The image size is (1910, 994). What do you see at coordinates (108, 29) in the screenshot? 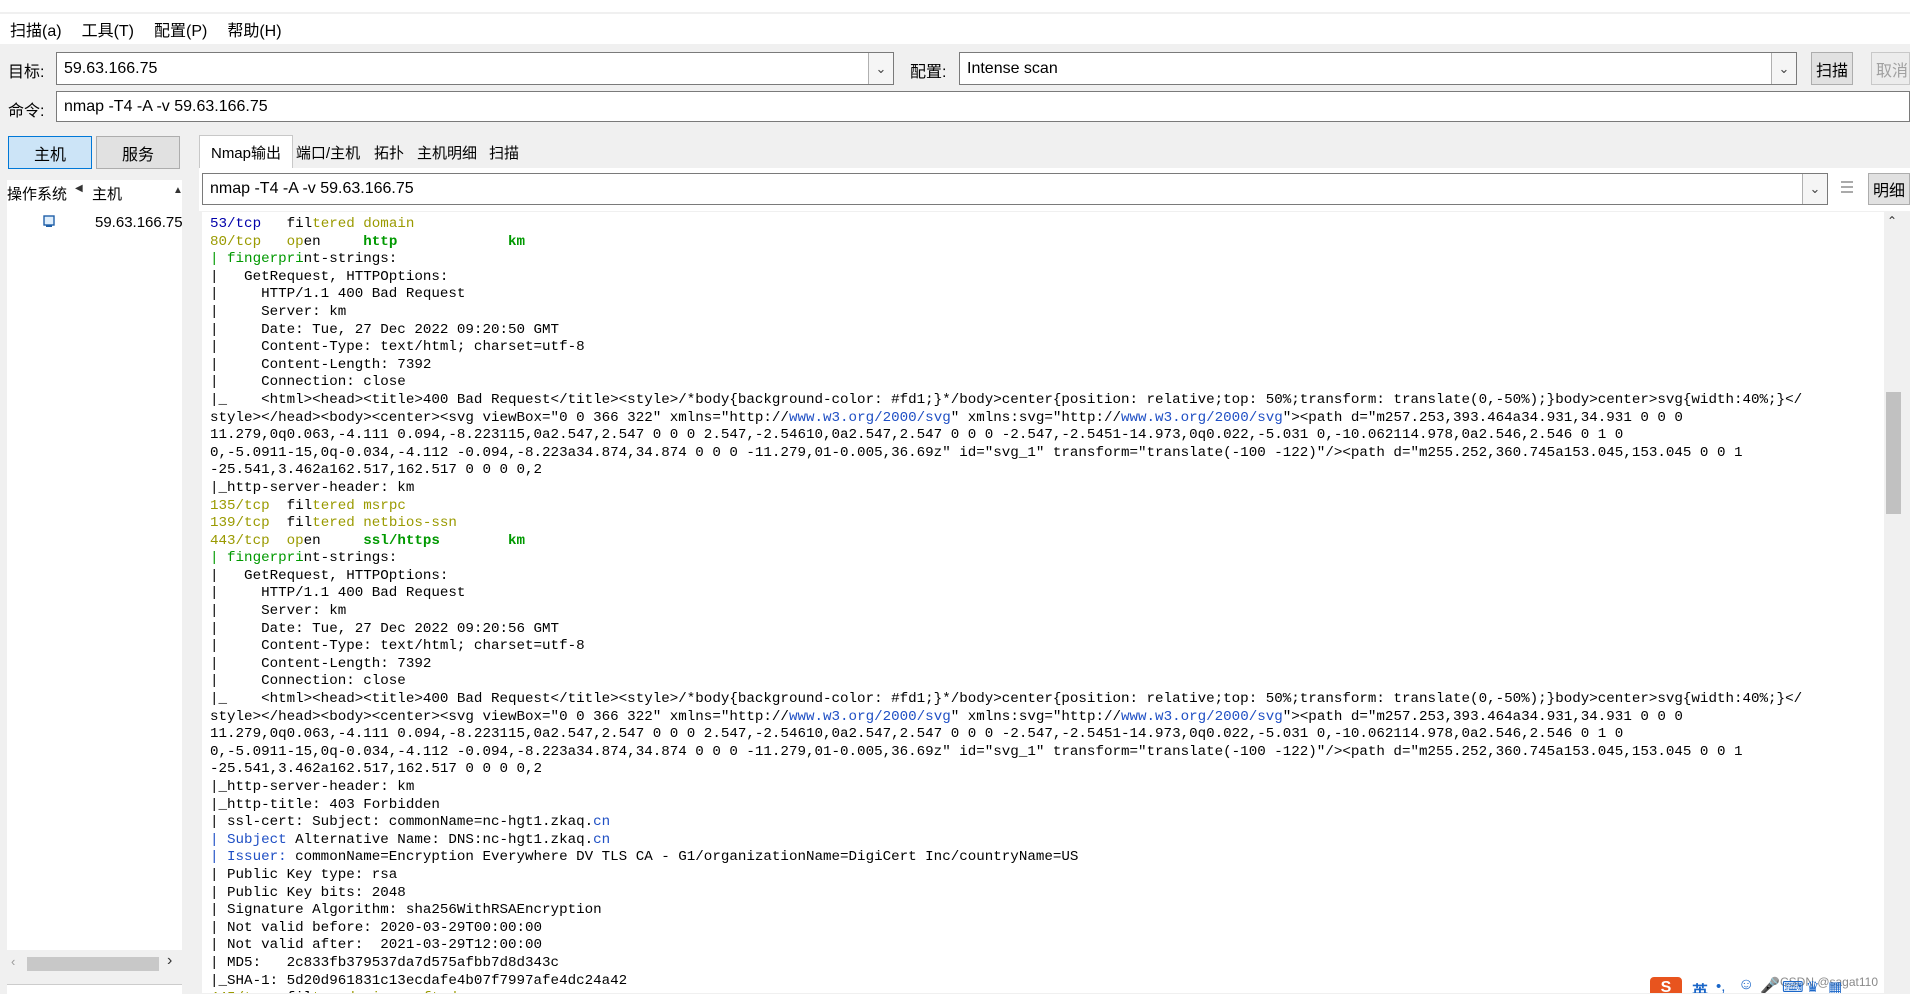
I see `menu-tools: 工具(T)` at bounding box center [108, 29].